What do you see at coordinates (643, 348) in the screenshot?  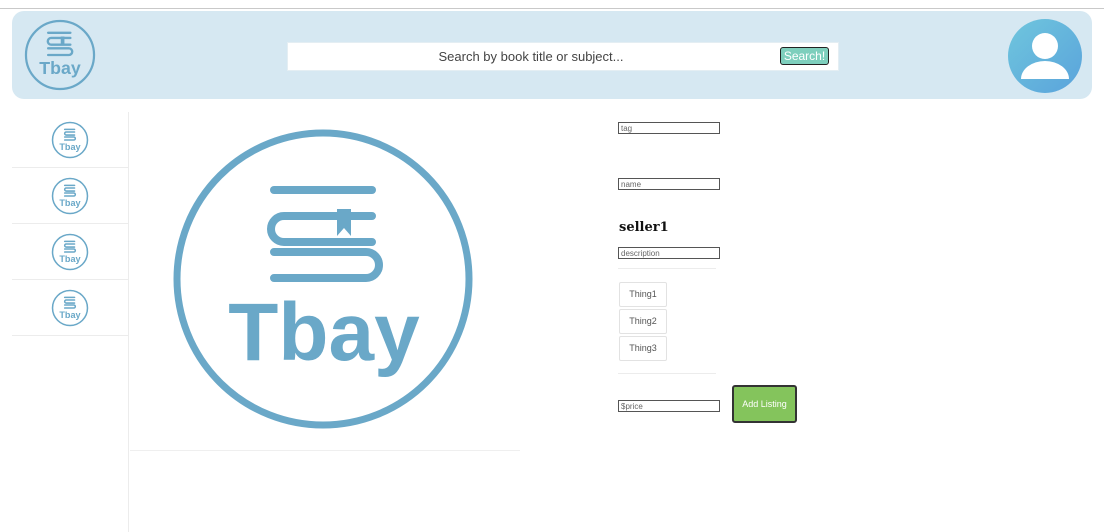 I see `thing-item: Thing3` at bounding box center [643, 348].